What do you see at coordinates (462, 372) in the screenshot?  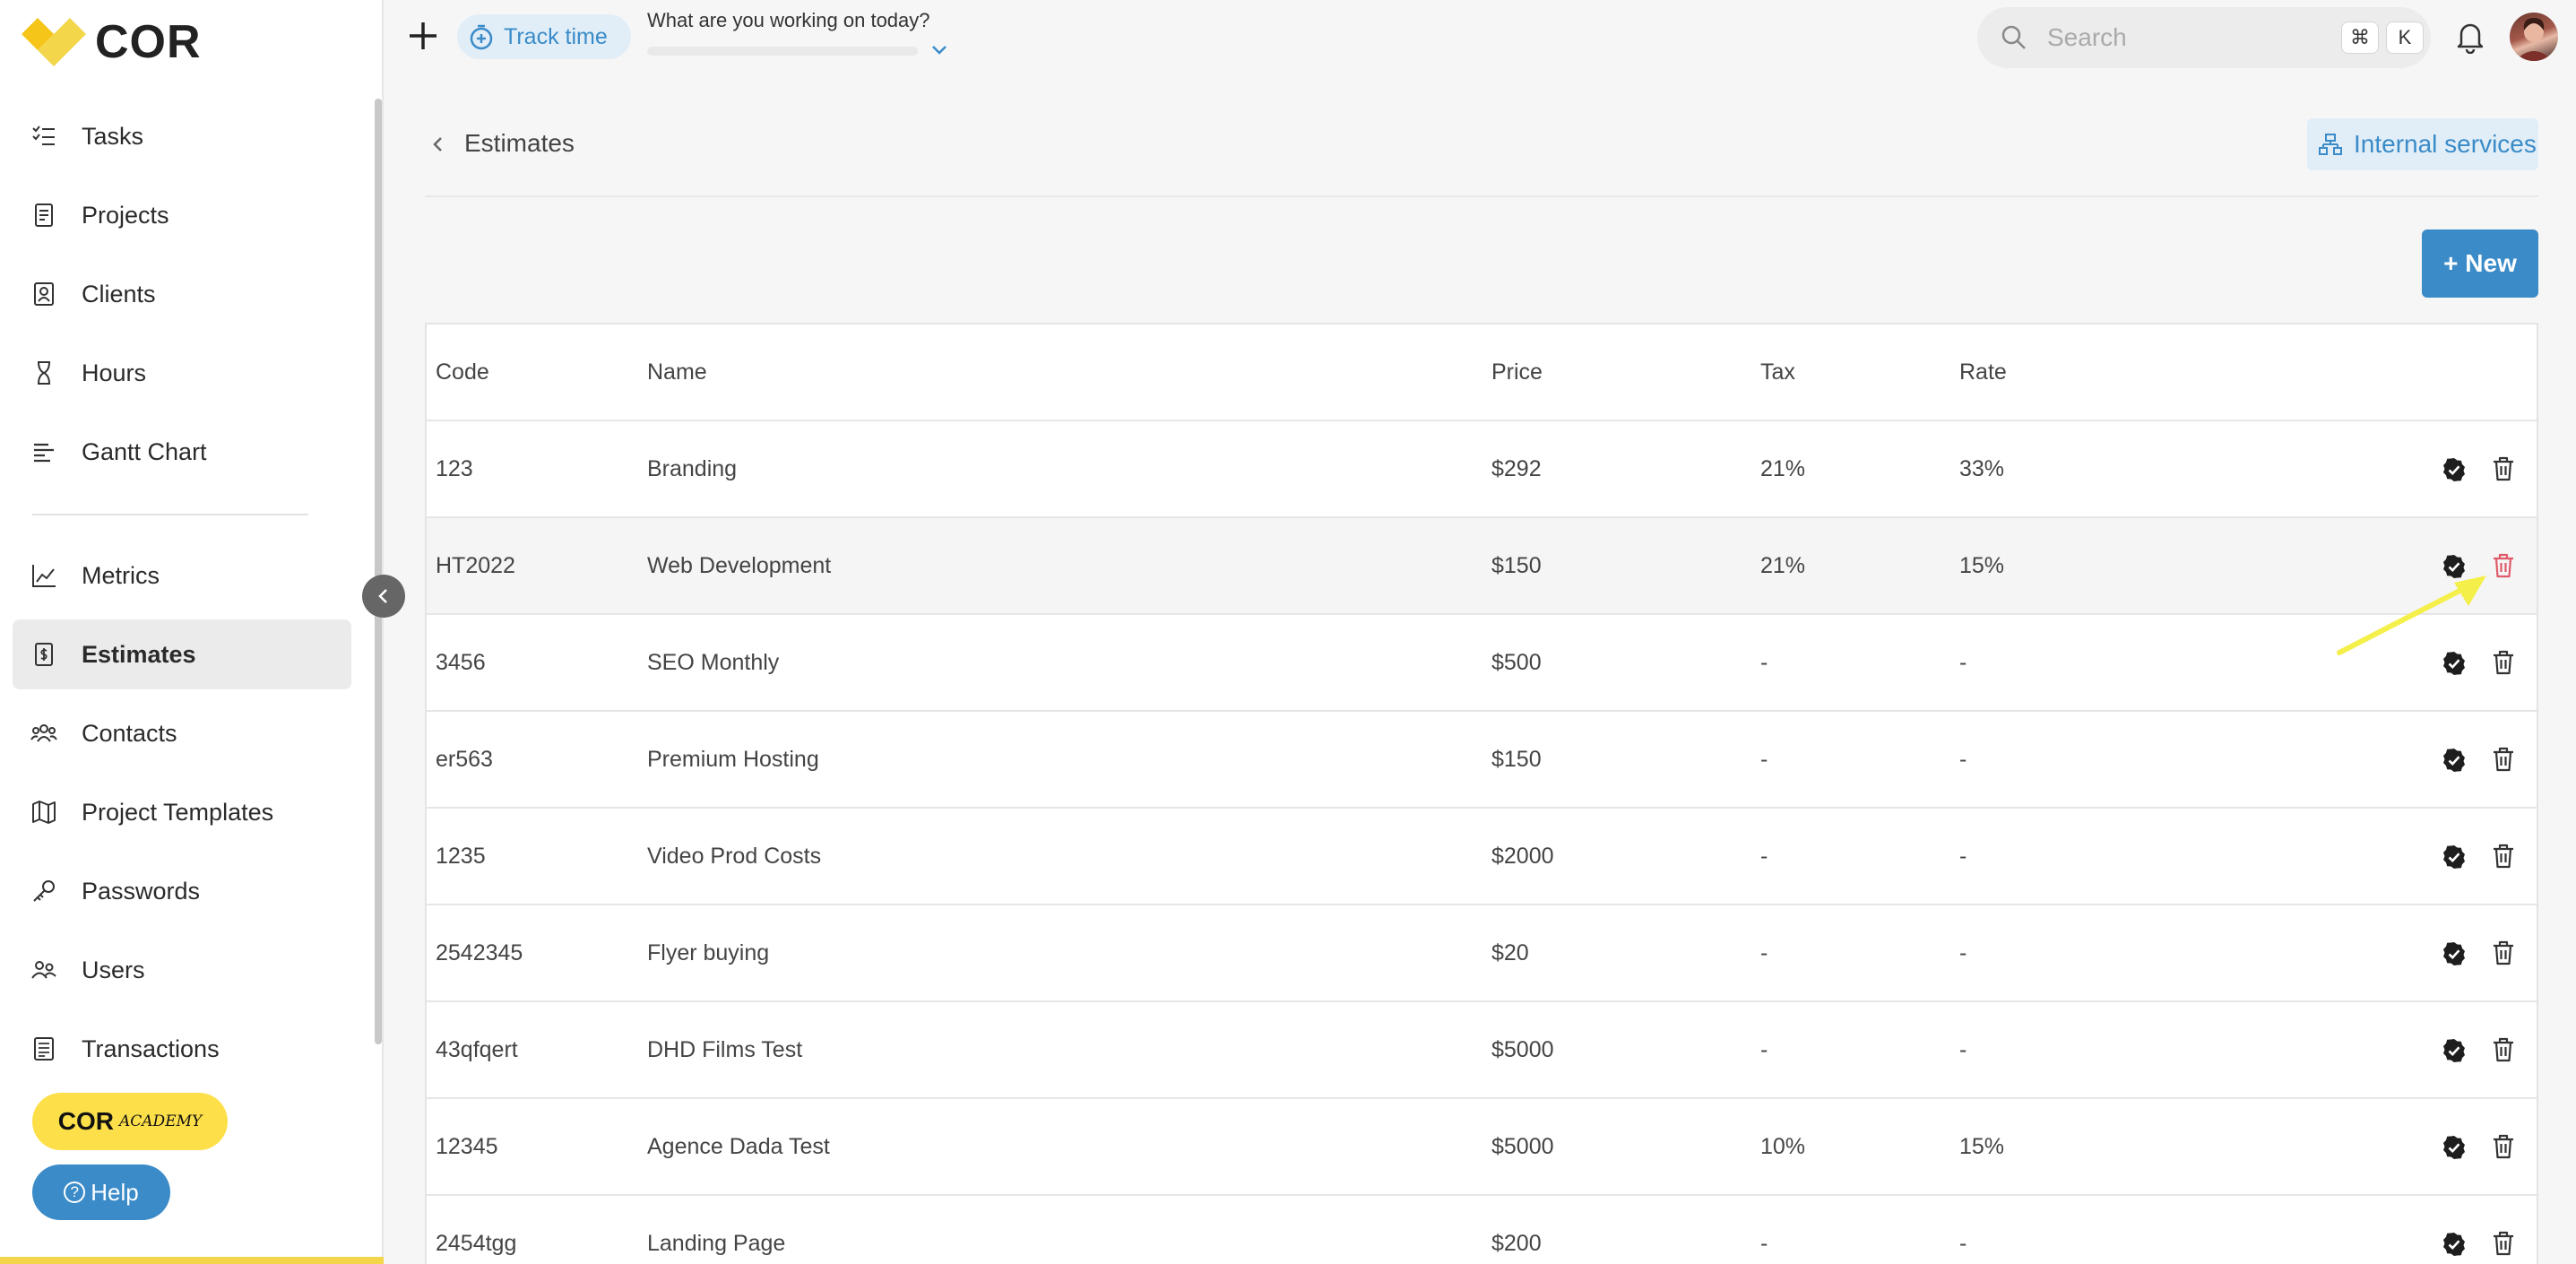 I see `column-header-code: Code` at bounding box center [462, 372].